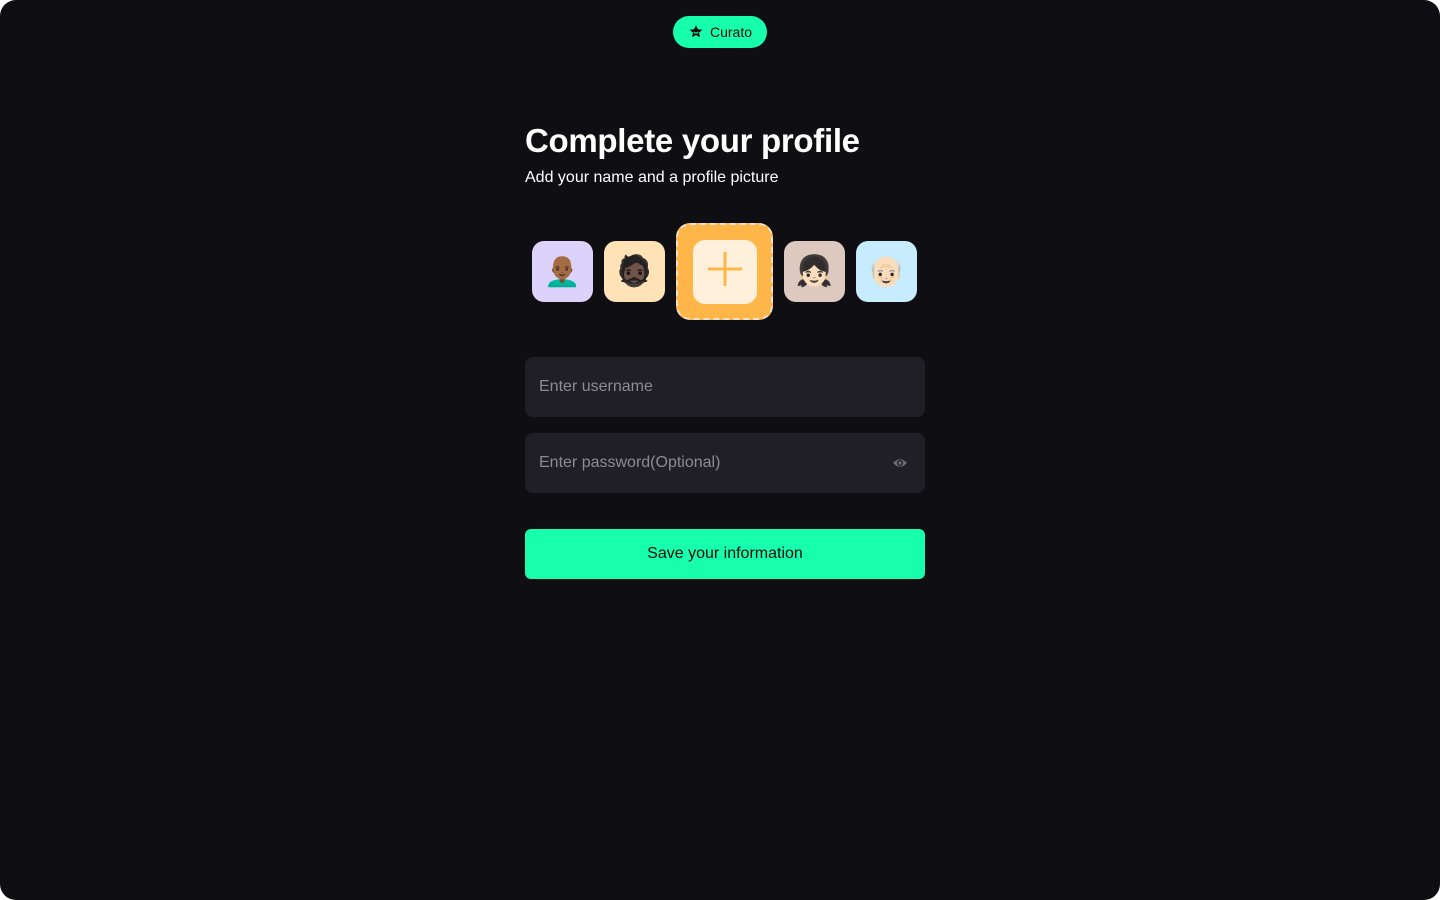  What do you see at coordinates (652, 177) in the screenshot?
I see `page-subtitle: Add your name and a profile picture` at bounding box center [652, 177].